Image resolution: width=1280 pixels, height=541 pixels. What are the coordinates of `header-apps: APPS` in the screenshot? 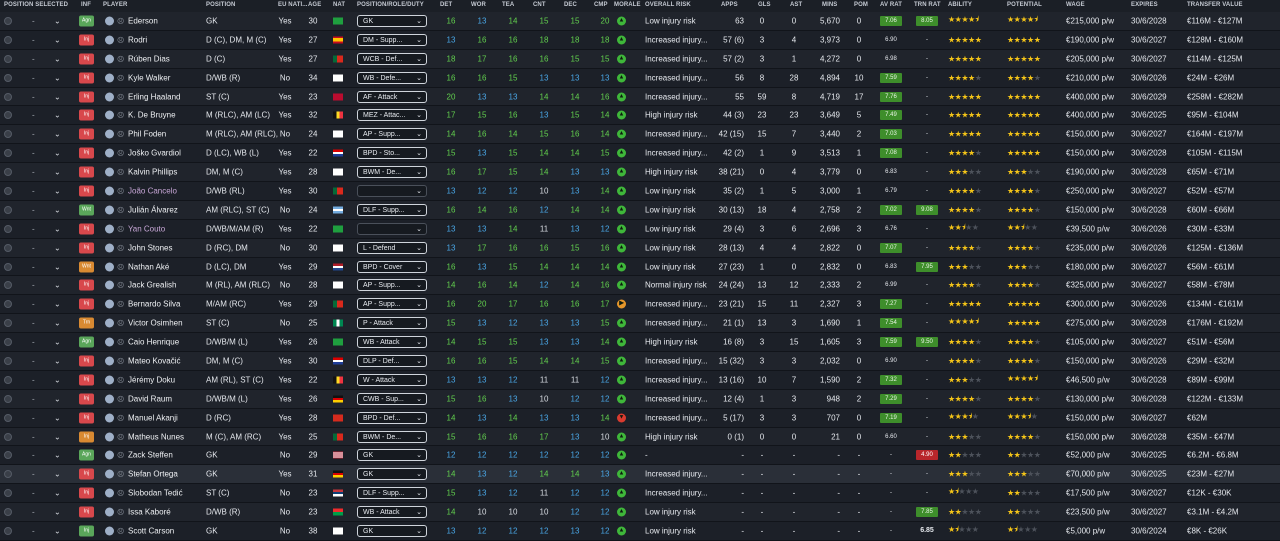 It's located at (729, 5).